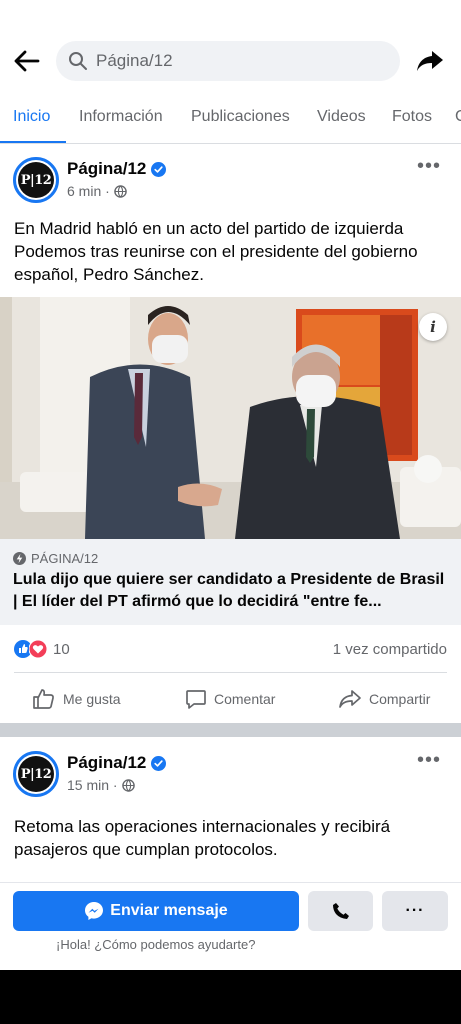  Describe the element at coordinates (33, 142) in the screenshot. I see `active-tab-indicator` at that location.